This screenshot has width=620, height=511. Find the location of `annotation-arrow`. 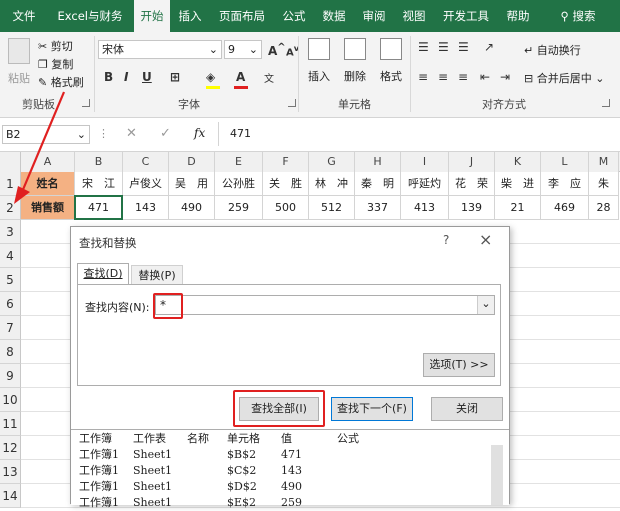

annotation-arrow is located at coordinates (40, 147).